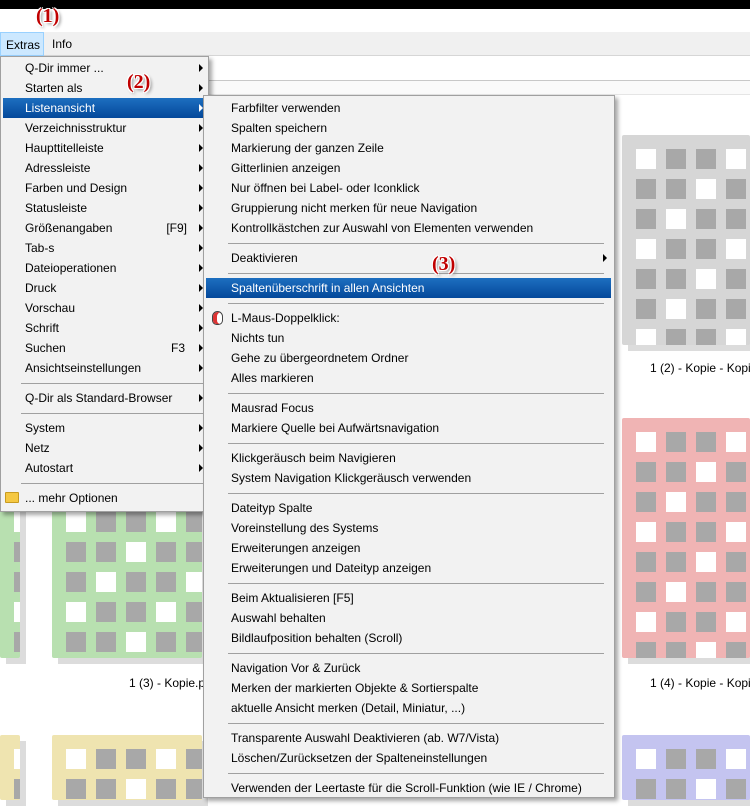 The image size is (750, 806). I want to click on menu-item-verzeichnisstruktur: Verzeichnisstruktur, so click(105, 128).